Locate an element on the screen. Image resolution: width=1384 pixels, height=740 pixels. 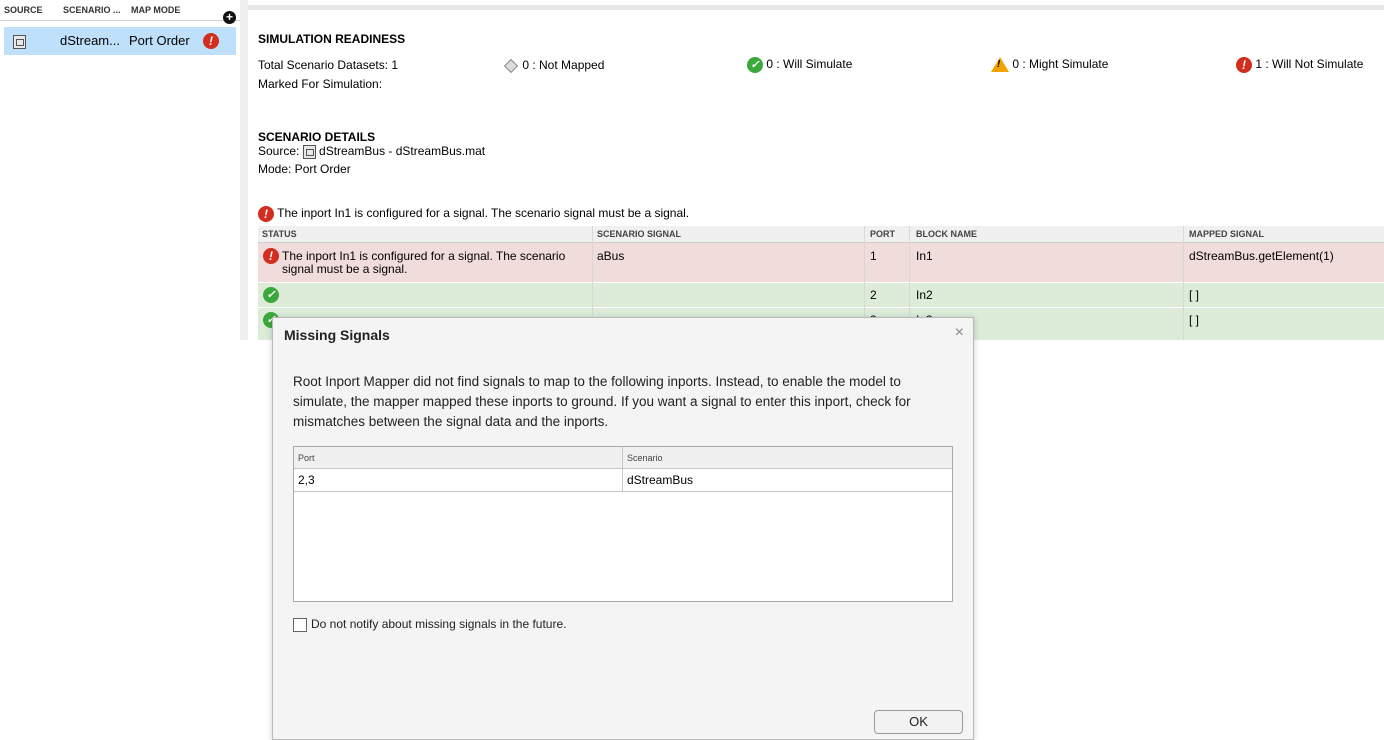
ok-button: OK is located at coordinates (918, 722).